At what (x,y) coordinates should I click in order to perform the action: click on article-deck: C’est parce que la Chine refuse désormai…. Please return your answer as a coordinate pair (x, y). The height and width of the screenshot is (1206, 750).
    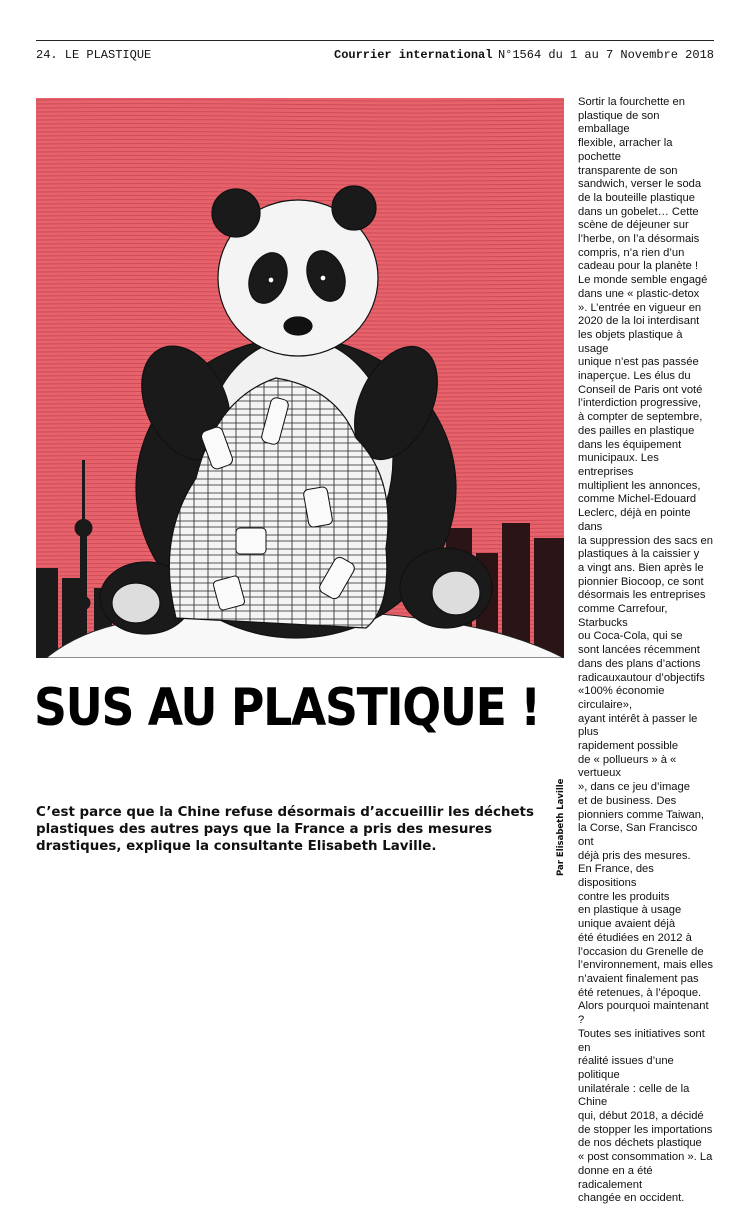
    Looking at the image, I should click on (285, 829).